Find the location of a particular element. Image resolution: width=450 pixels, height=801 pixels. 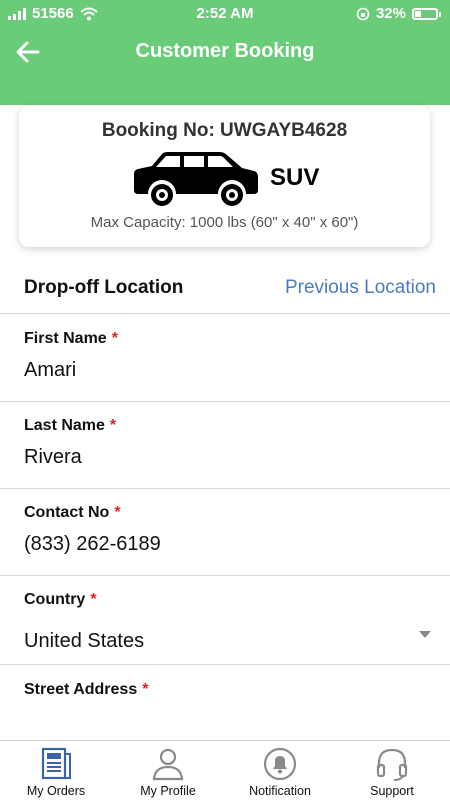

tab-label: Support is located at coordinates (392, 791).